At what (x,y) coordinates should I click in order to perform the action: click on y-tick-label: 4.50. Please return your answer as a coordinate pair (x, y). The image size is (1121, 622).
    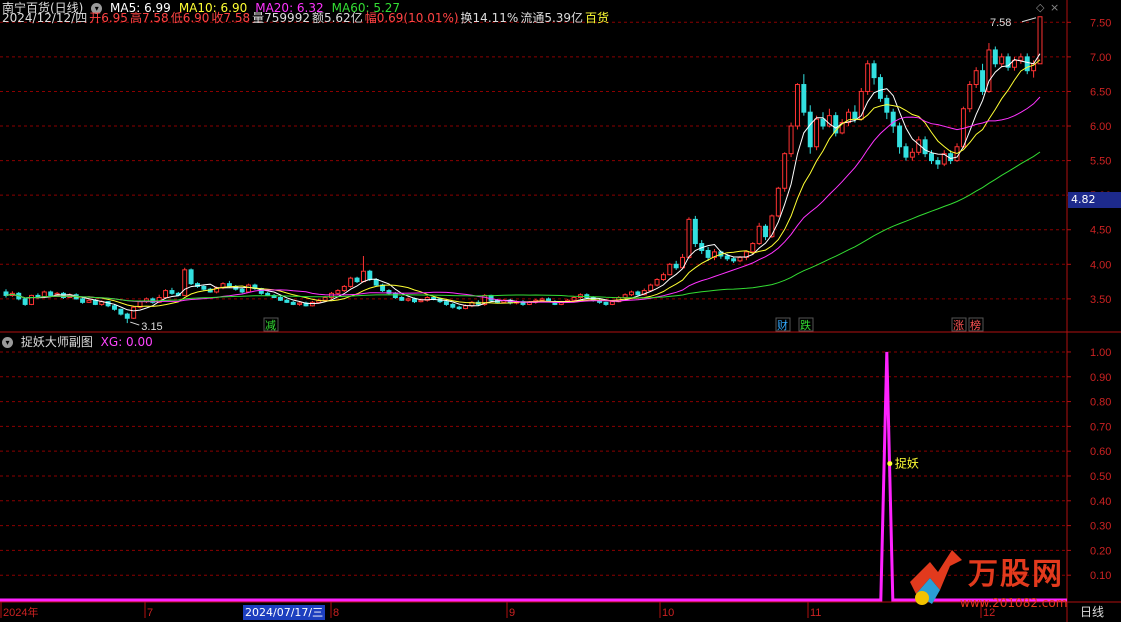
    Looking at the image, I should click on (1100, 231).